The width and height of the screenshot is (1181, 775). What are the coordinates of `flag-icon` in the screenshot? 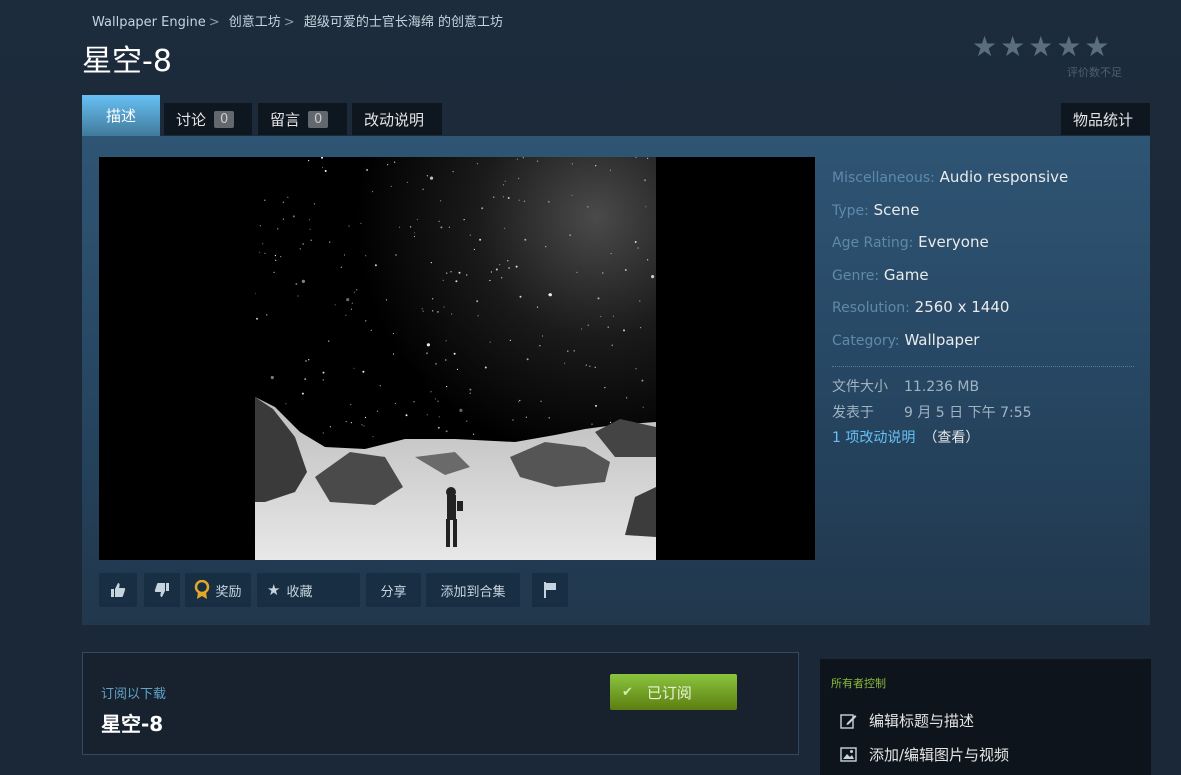 It's located at (550, 590).